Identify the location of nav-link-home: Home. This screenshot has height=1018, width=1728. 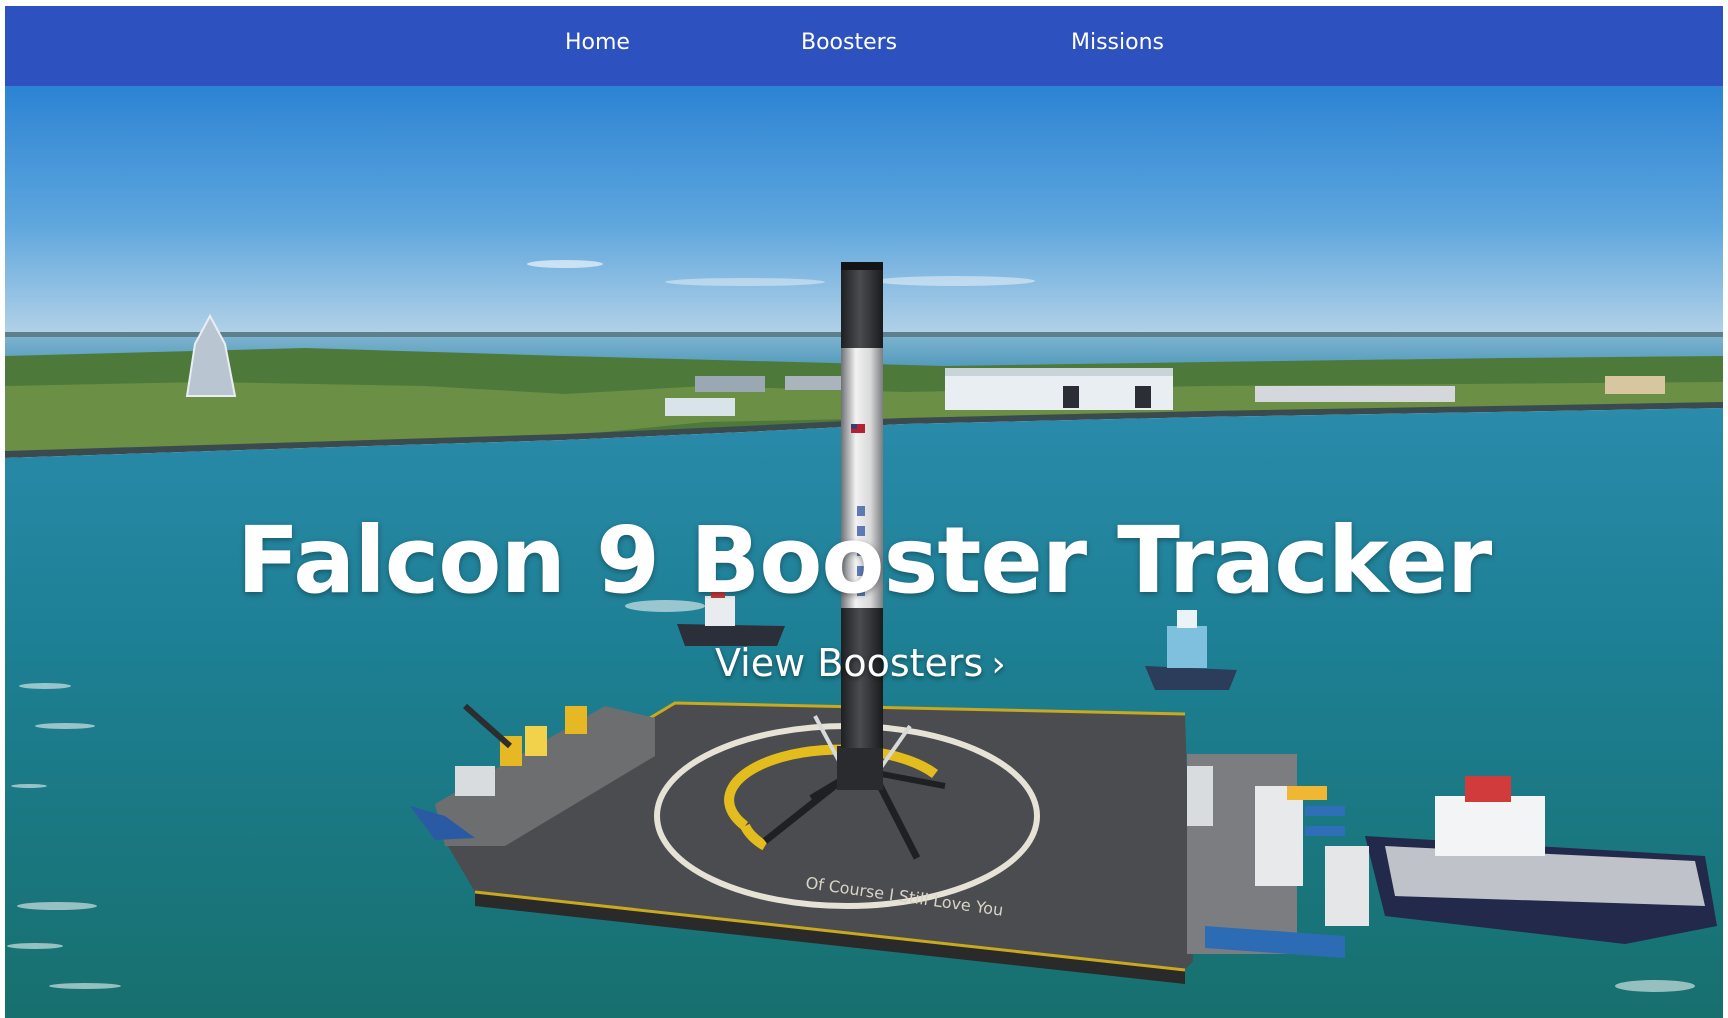
(597, 43).